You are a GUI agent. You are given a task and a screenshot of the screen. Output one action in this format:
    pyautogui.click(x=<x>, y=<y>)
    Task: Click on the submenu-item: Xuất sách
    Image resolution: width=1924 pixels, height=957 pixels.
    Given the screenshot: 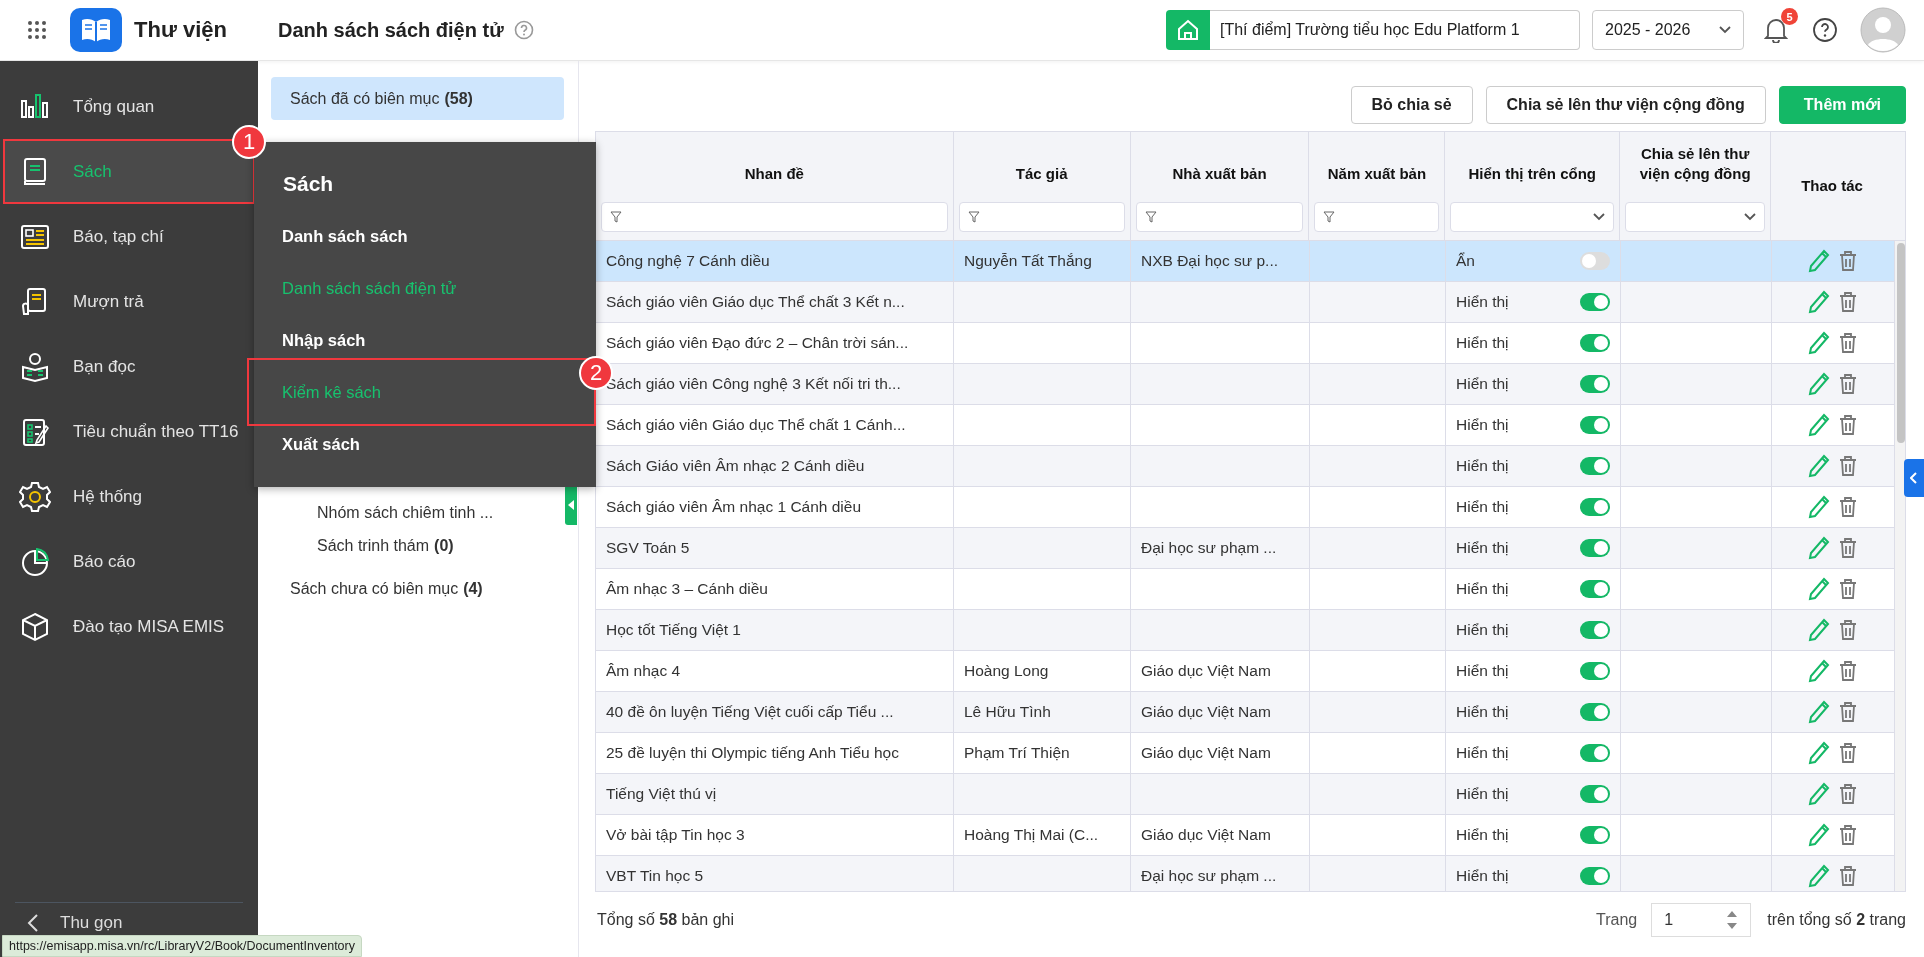 What is the action you would take?
    pyautogui.click(x=425, y=444)
    